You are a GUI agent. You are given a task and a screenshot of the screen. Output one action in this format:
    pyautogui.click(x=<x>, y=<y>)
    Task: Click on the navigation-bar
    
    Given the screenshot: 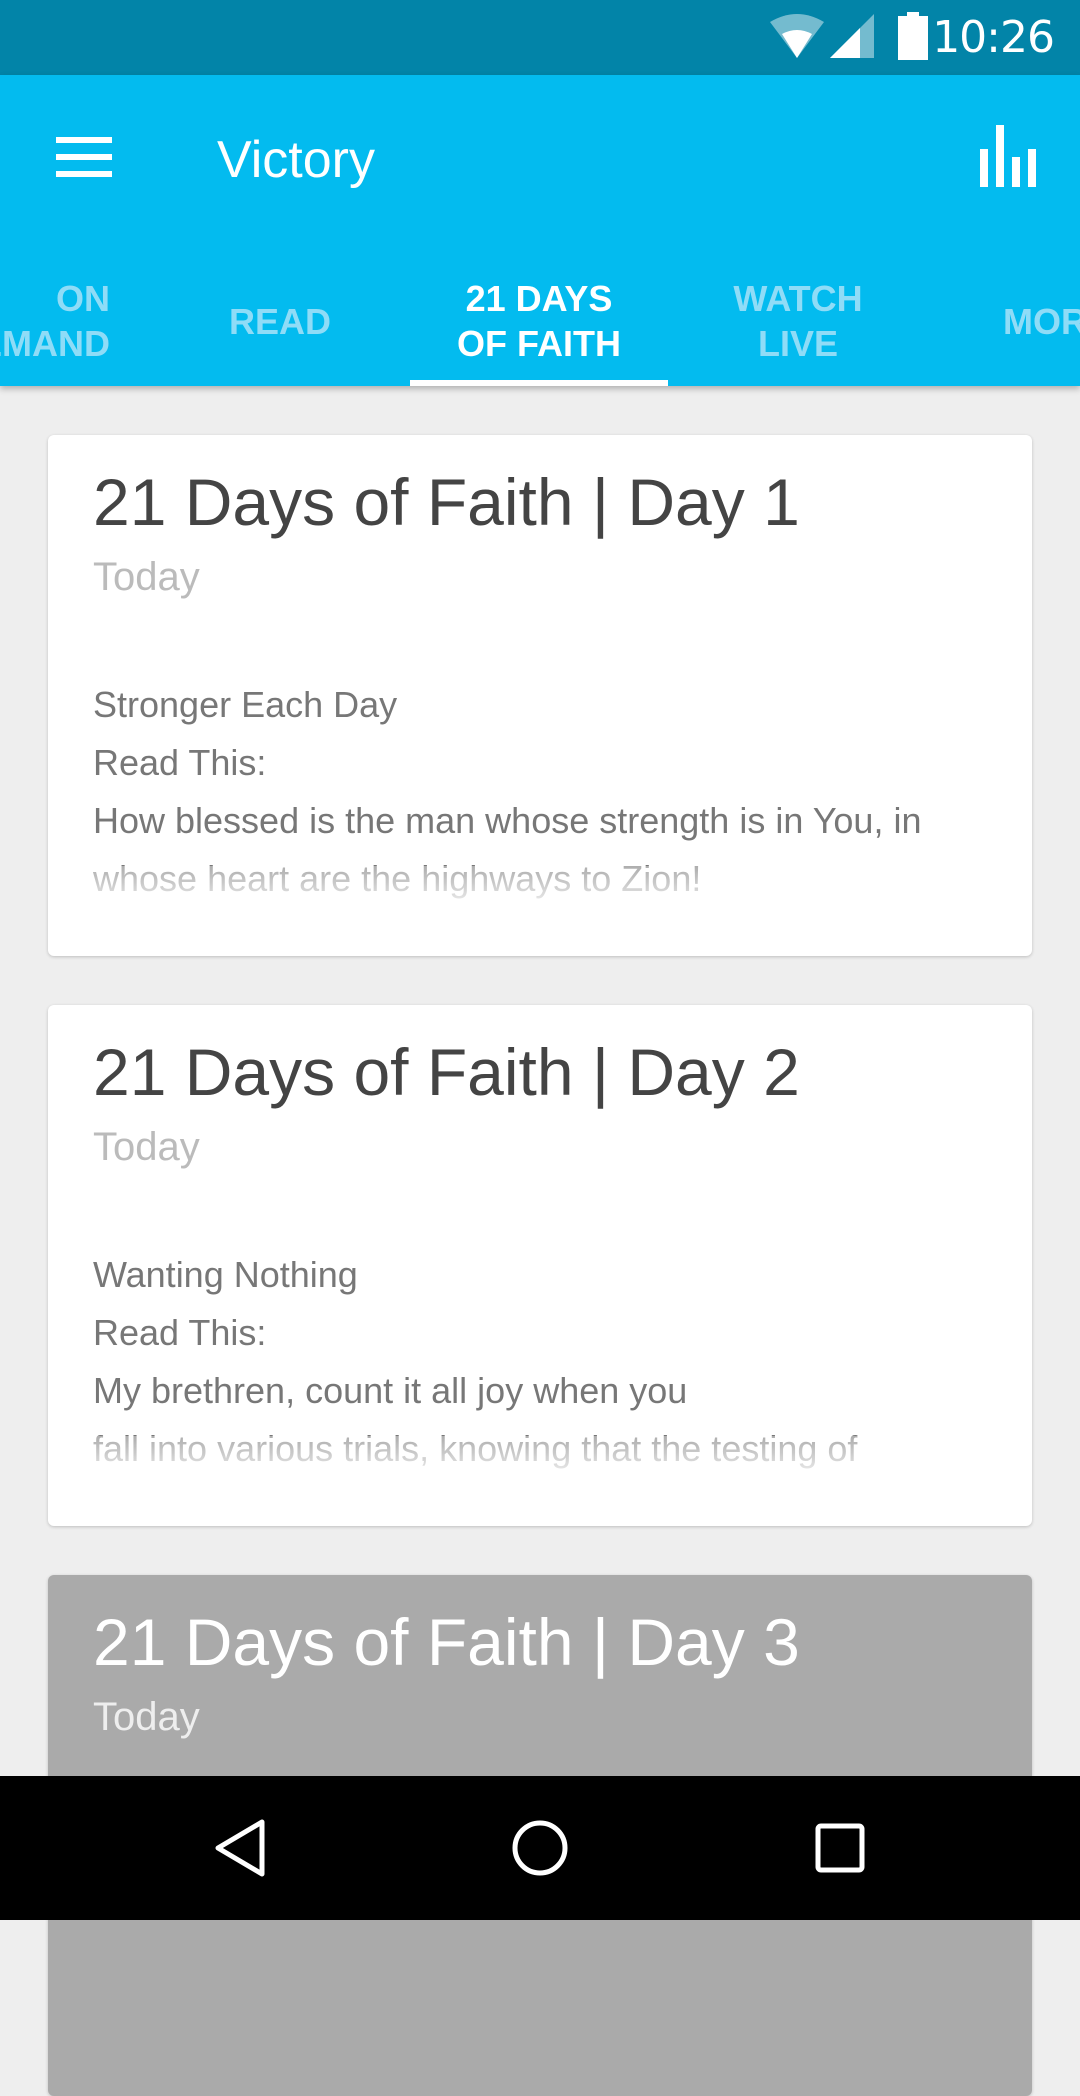 What is the action you would take?
    pyautogui.click(x=540, y=1848)
    